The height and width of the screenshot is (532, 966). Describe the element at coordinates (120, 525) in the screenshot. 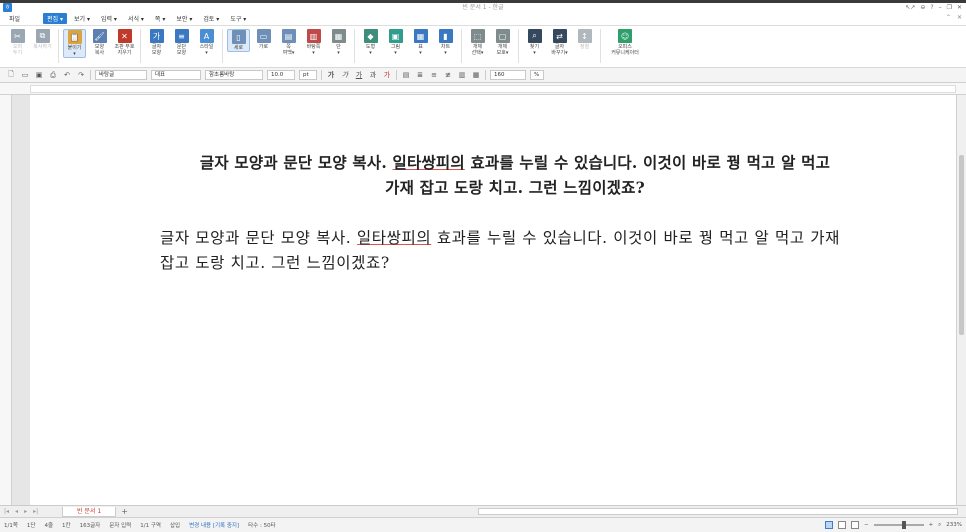

I see `status-input-mode: 문자 입력` at that location.